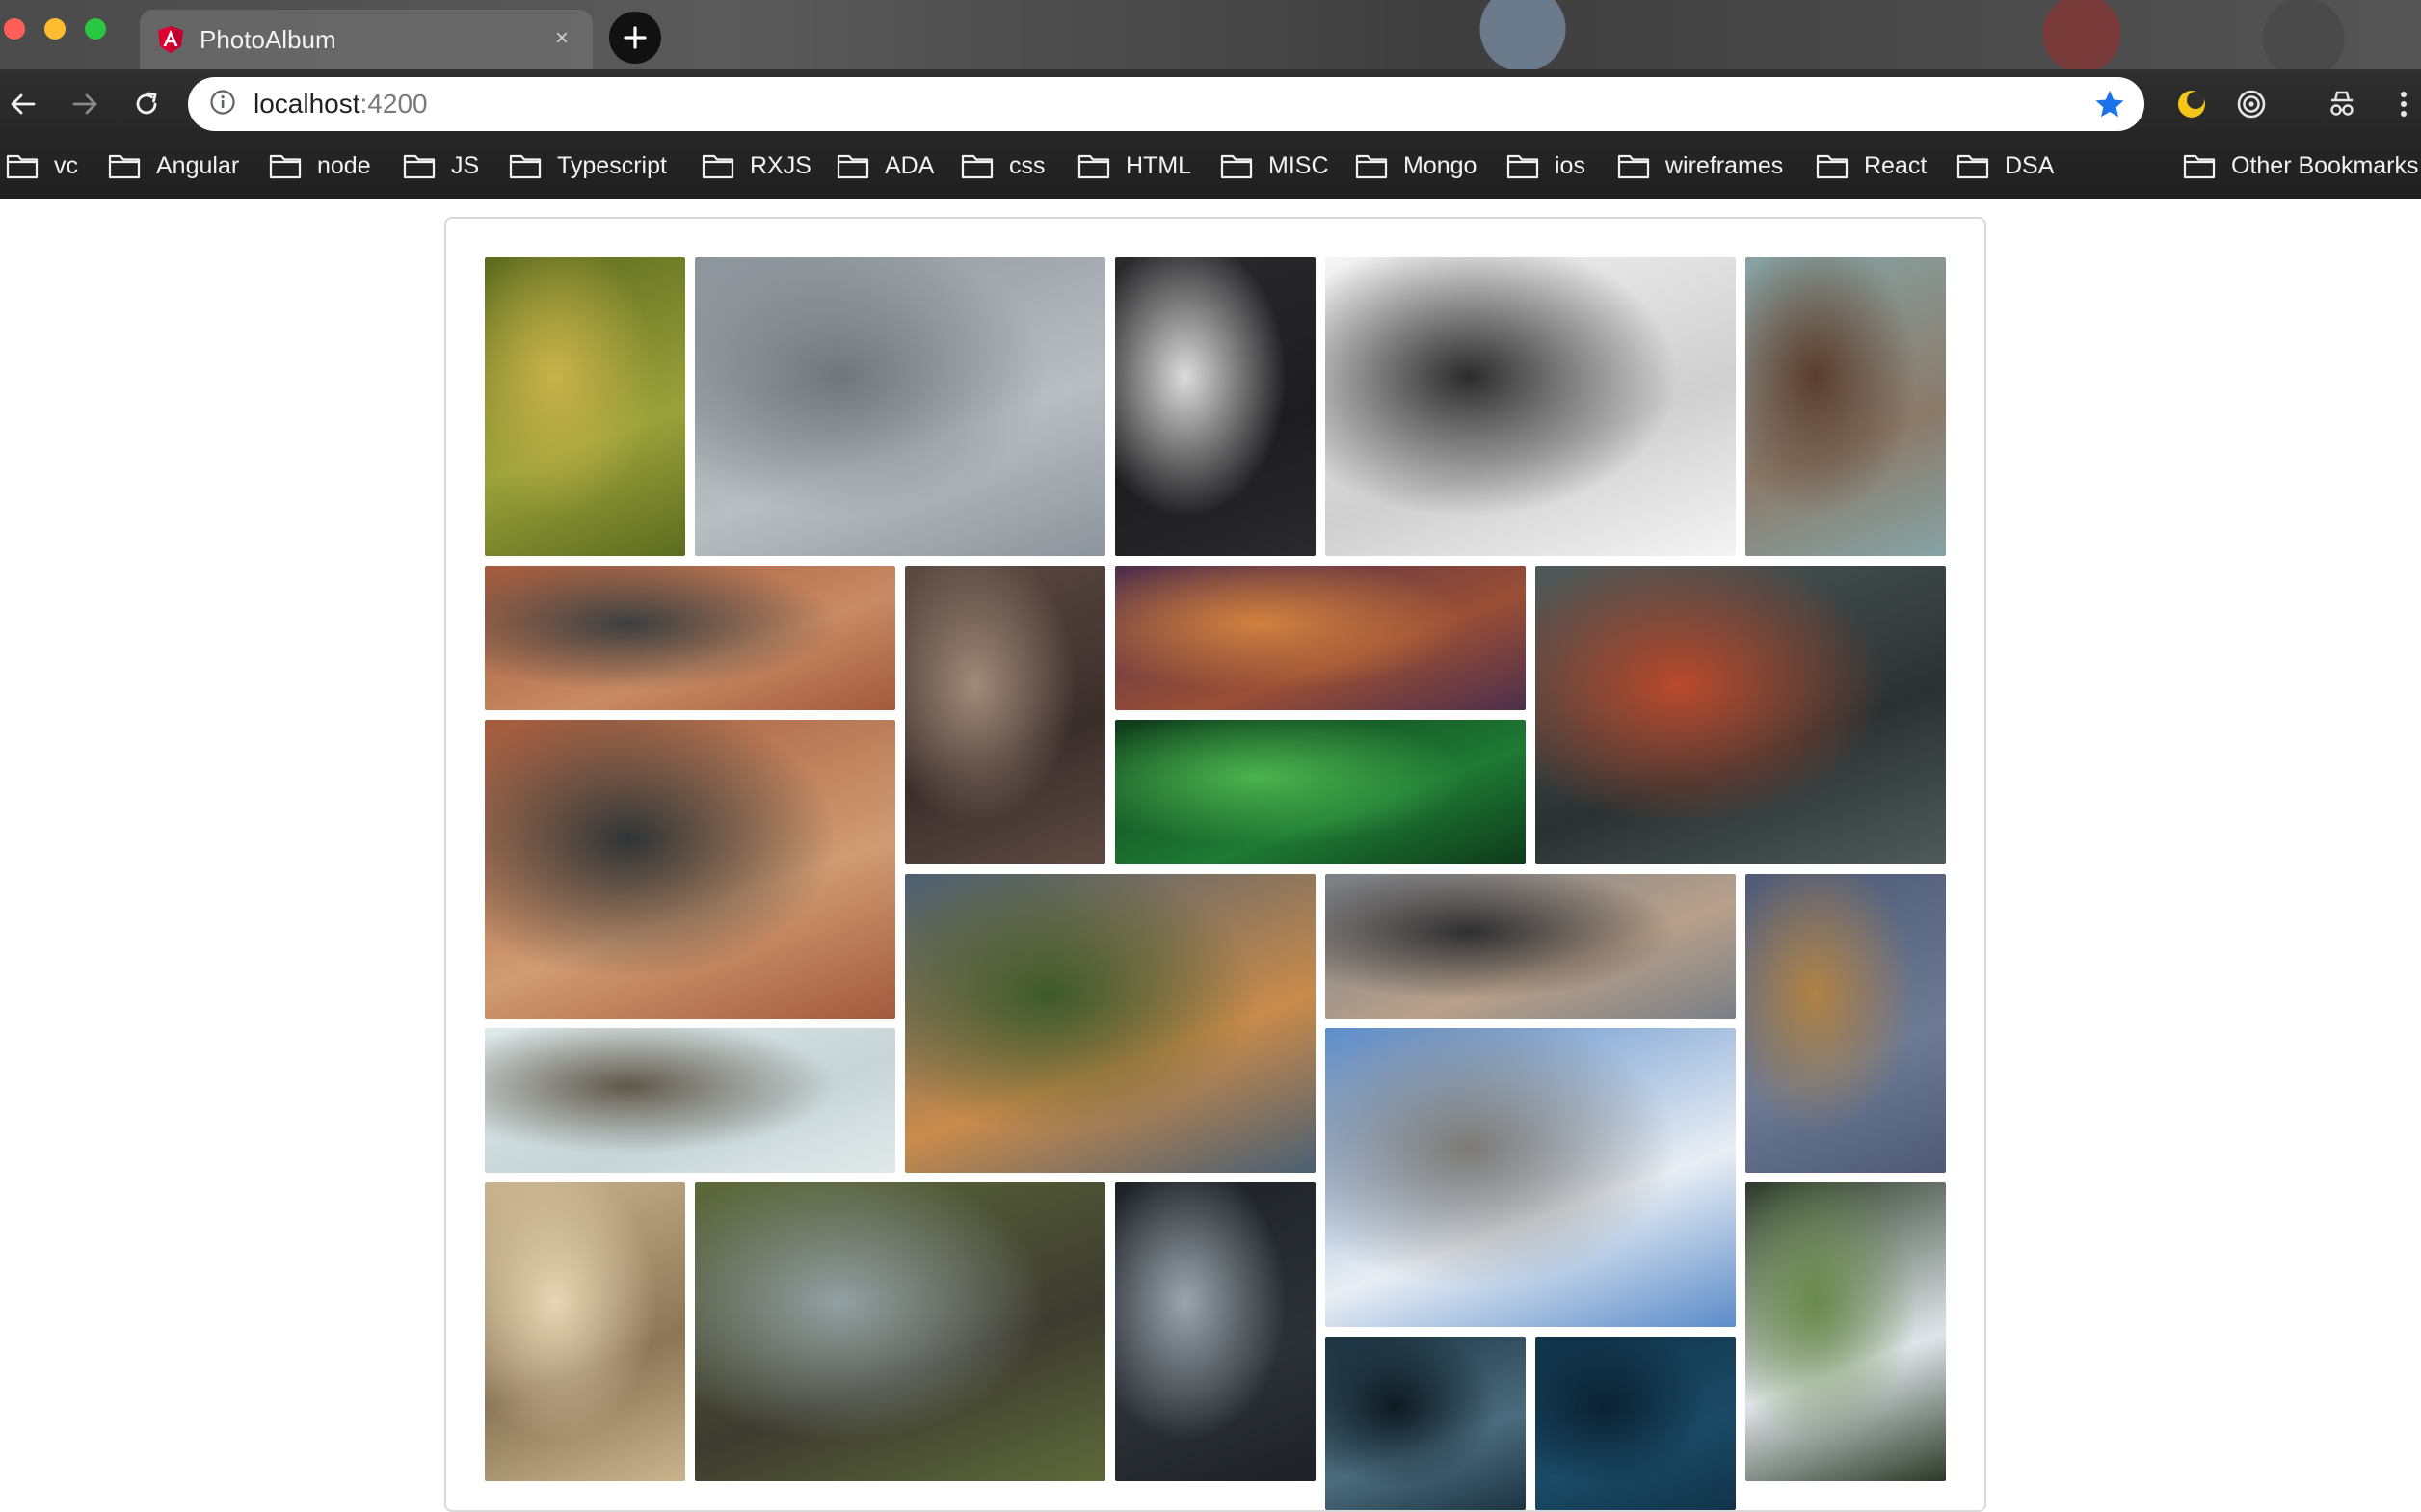 This screenshot has height=1512, width=2421. Describe the element at coordinates (1159, 165) in the screenshot. I see `bookmark-label: HTML` at that location.